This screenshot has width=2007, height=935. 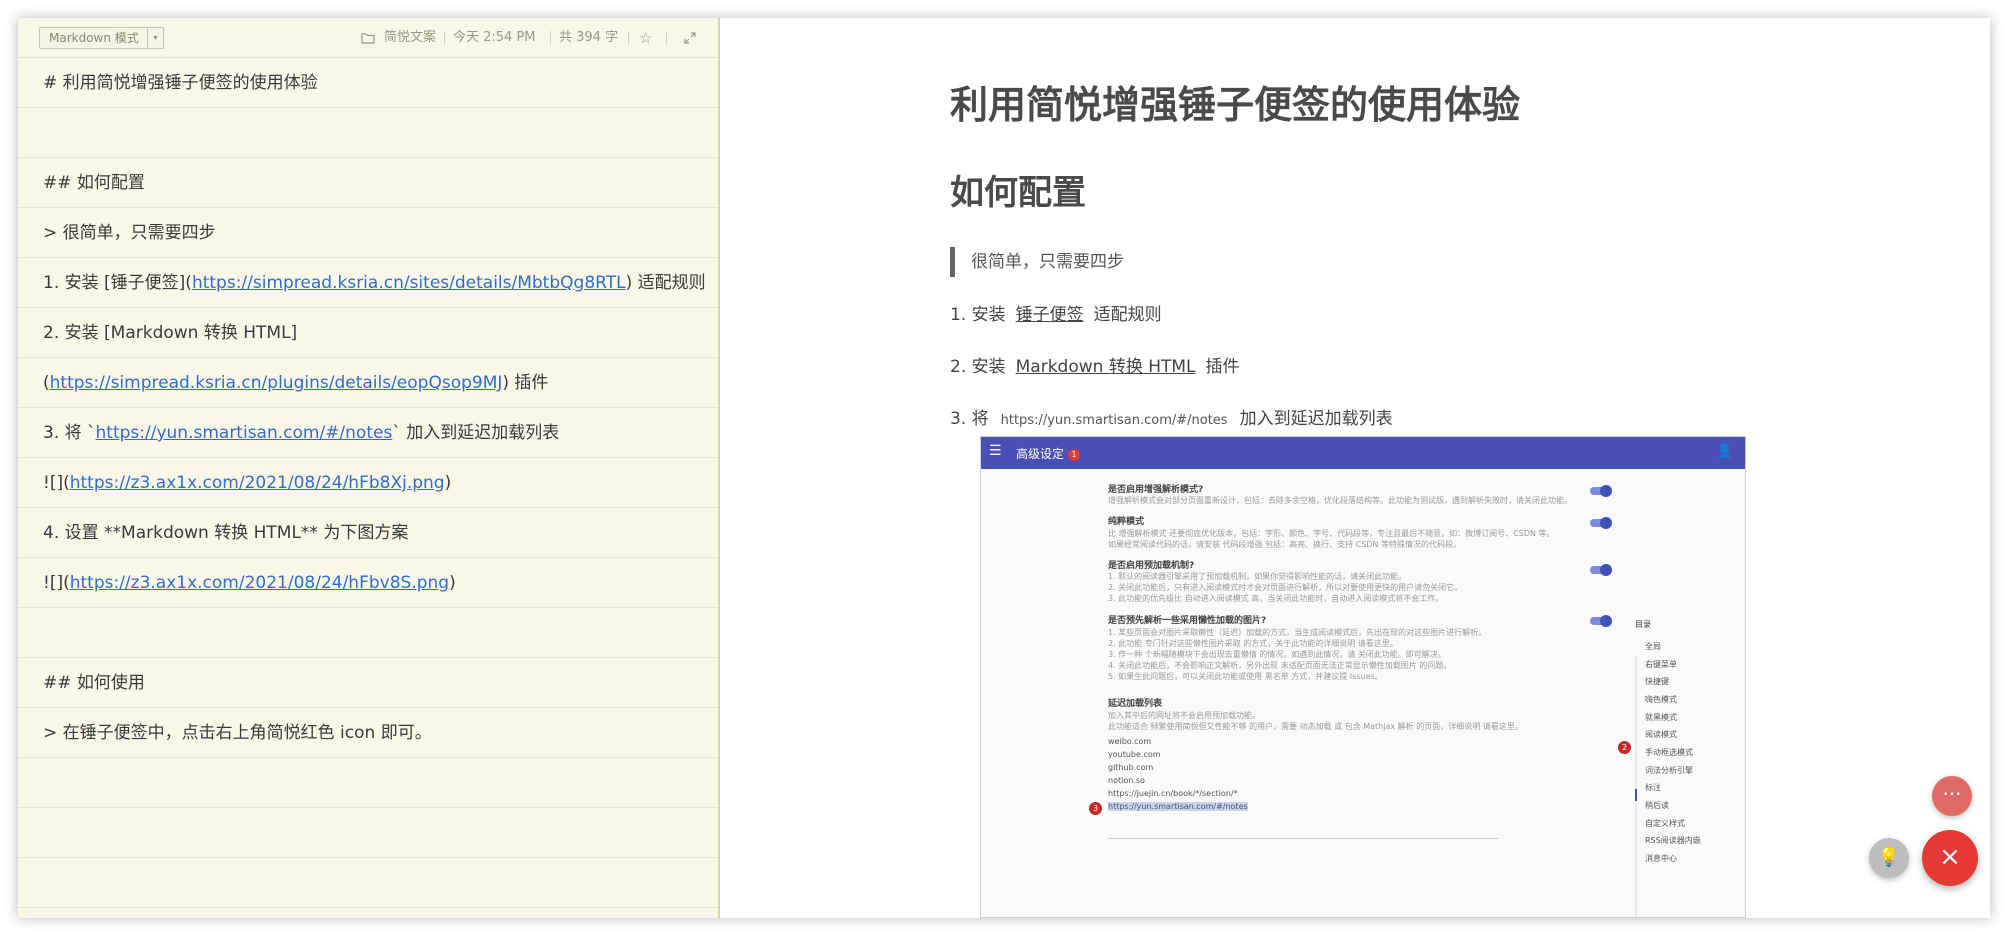 I want to click on star-icon: ☆, so click(x=645, y=38).